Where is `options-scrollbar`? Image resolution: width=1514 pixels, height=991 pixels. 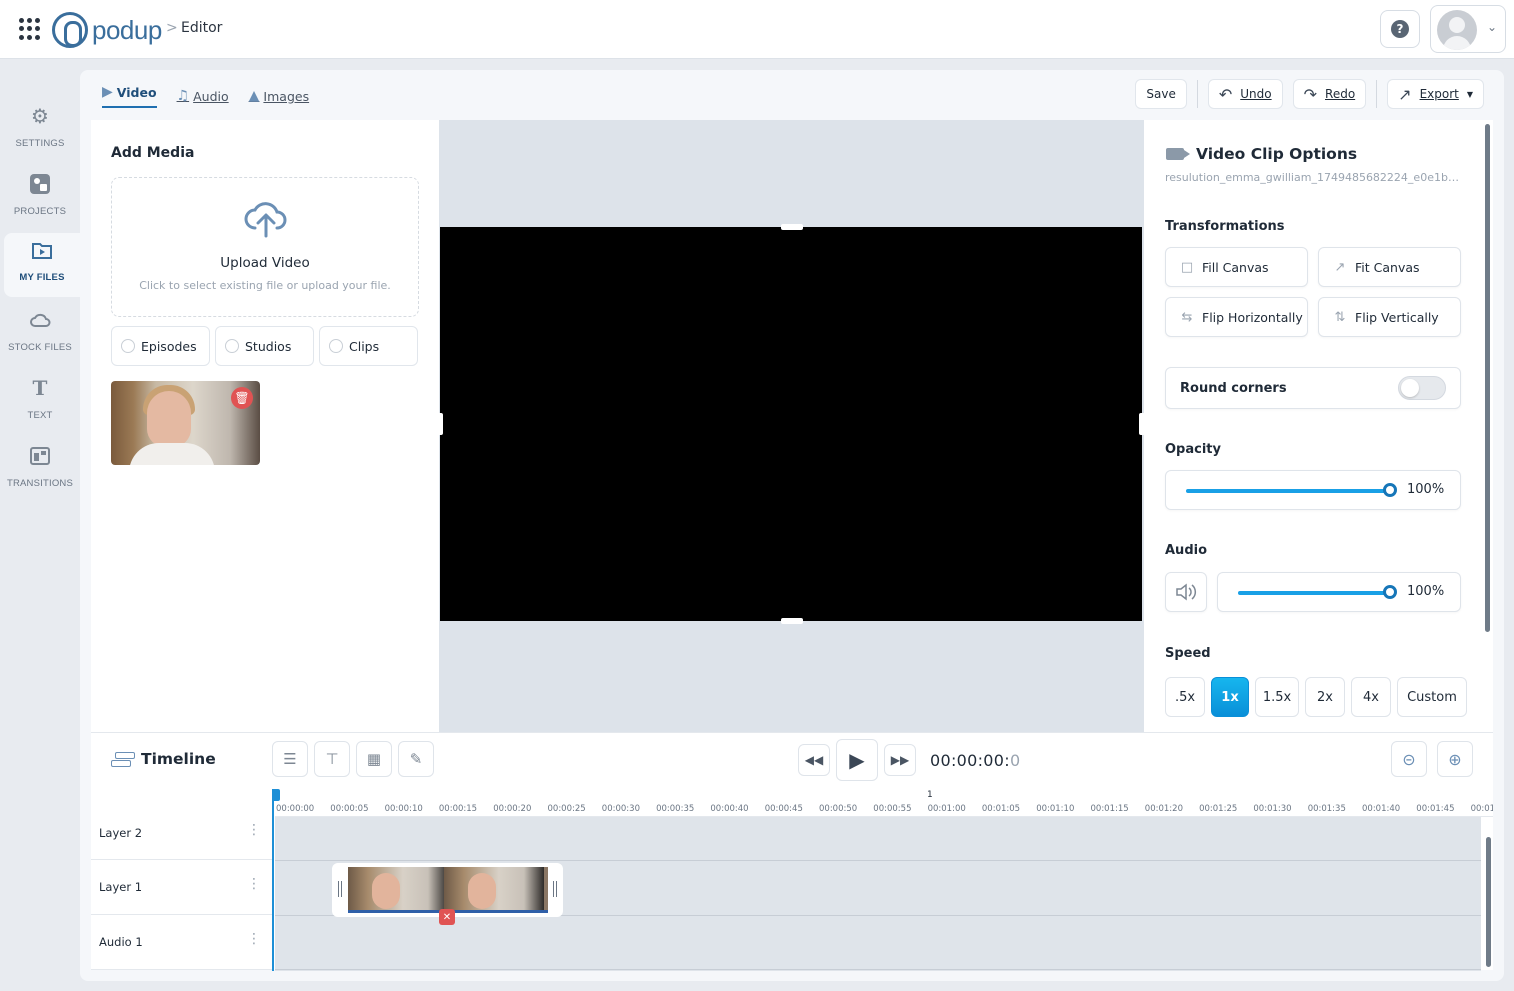
options-scrollbar is located at coordinates (1487, 378).